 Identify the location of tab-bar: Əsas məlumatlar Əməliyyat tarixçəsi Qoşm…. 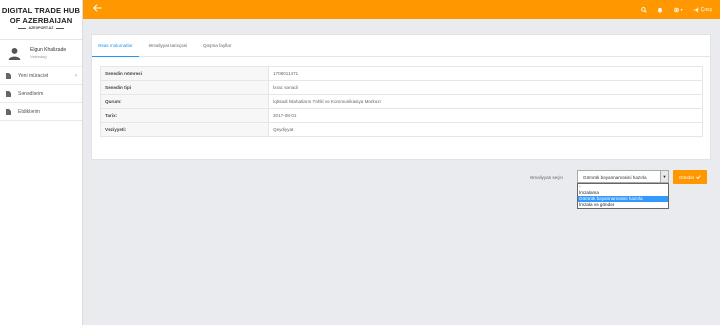
(401, 46).